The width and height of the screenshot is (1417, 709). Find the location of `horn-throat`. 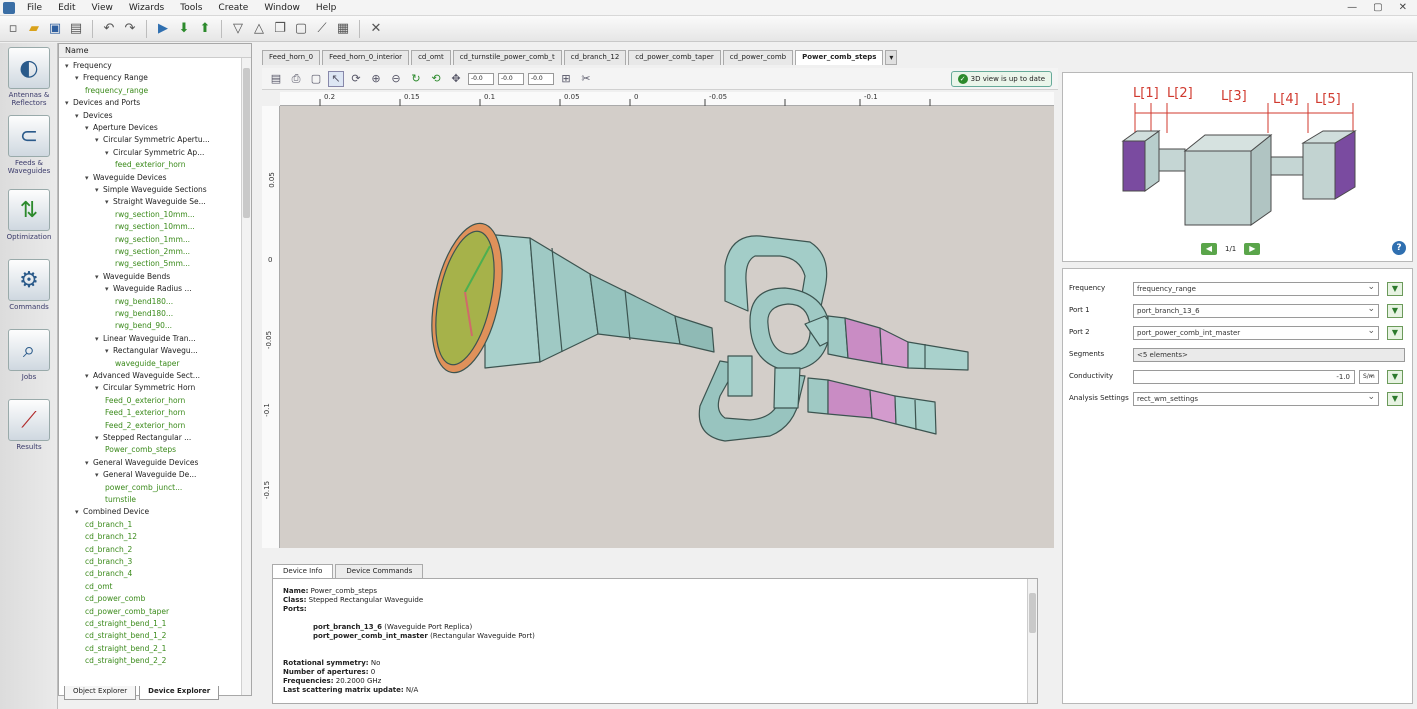

horn-throat is located at coordinates (694, 334).